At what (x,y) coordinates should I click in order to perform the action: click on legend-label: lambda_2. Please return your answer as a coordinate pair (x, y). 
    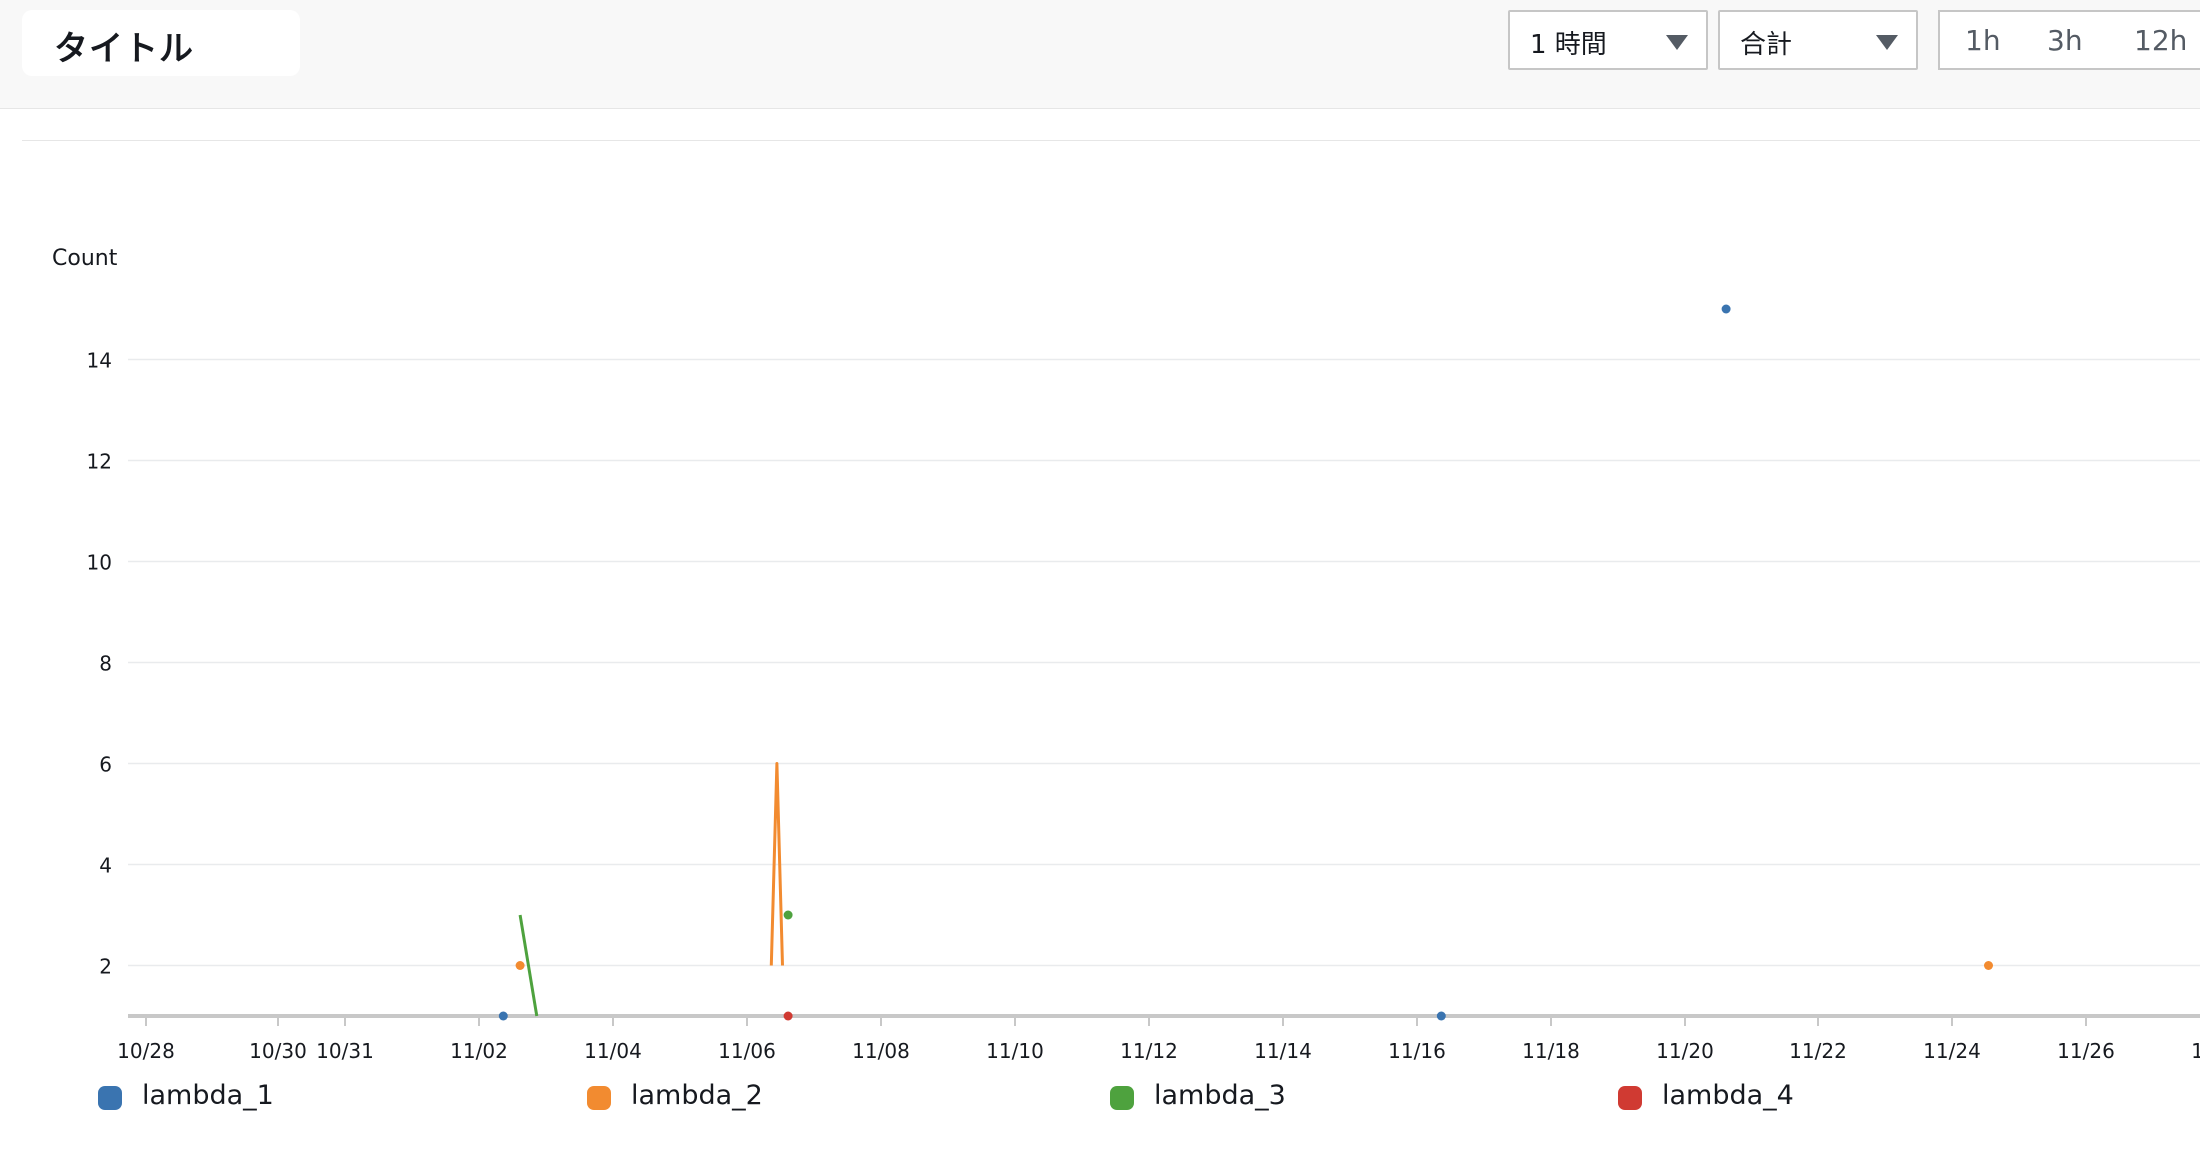
    Looking at the image, I should click on (697, 1095).